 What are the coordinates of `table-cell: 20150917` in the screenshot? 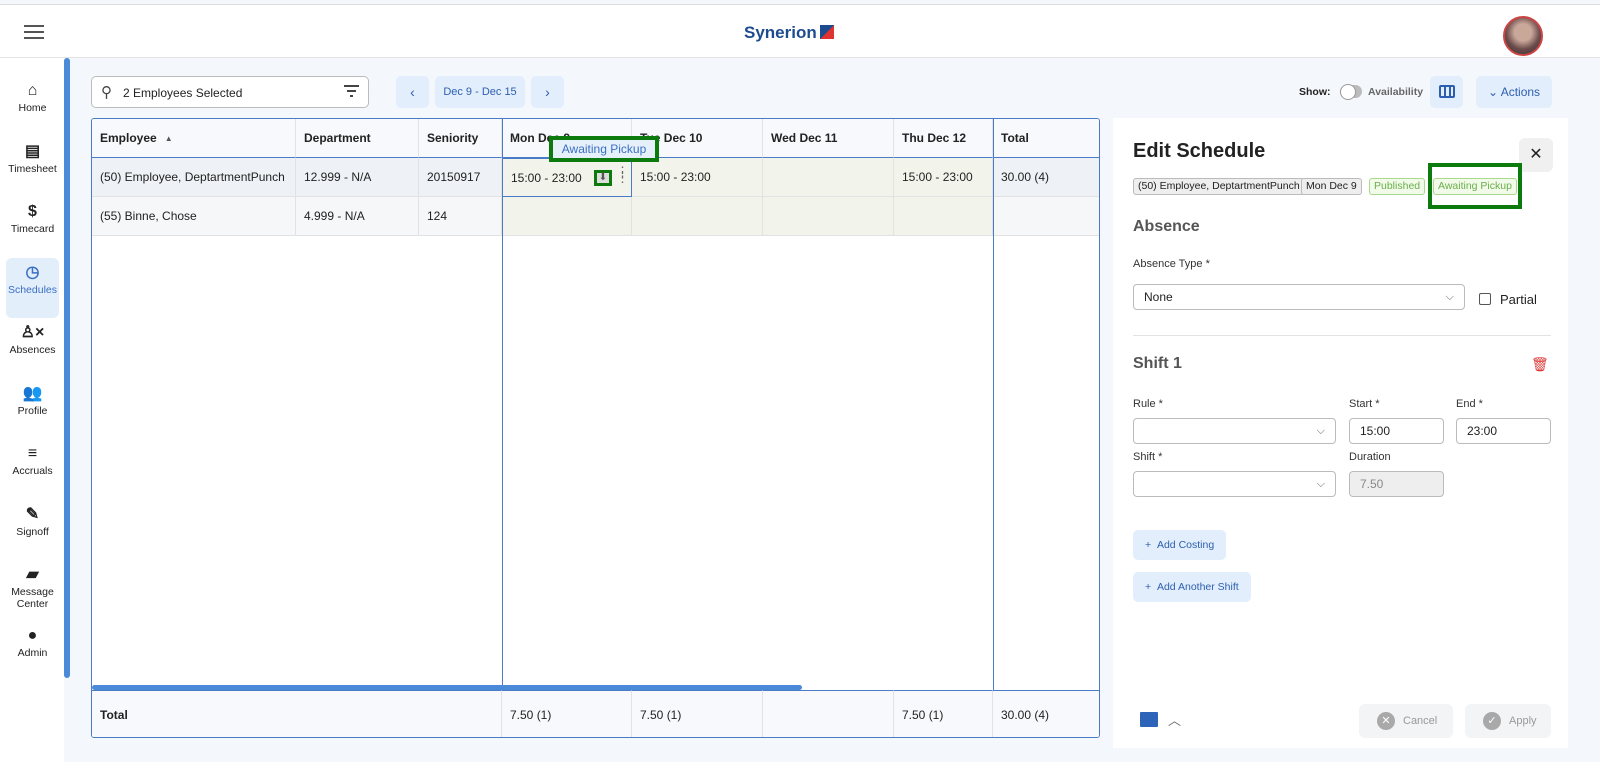 It's located at (460, 177).